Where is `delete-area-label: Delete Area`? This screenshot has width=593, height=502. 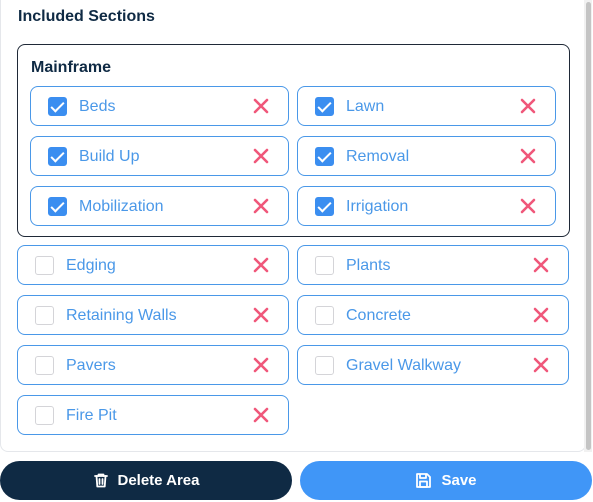
delete-area-label: Delete Area is located at coordinates (158, 480).